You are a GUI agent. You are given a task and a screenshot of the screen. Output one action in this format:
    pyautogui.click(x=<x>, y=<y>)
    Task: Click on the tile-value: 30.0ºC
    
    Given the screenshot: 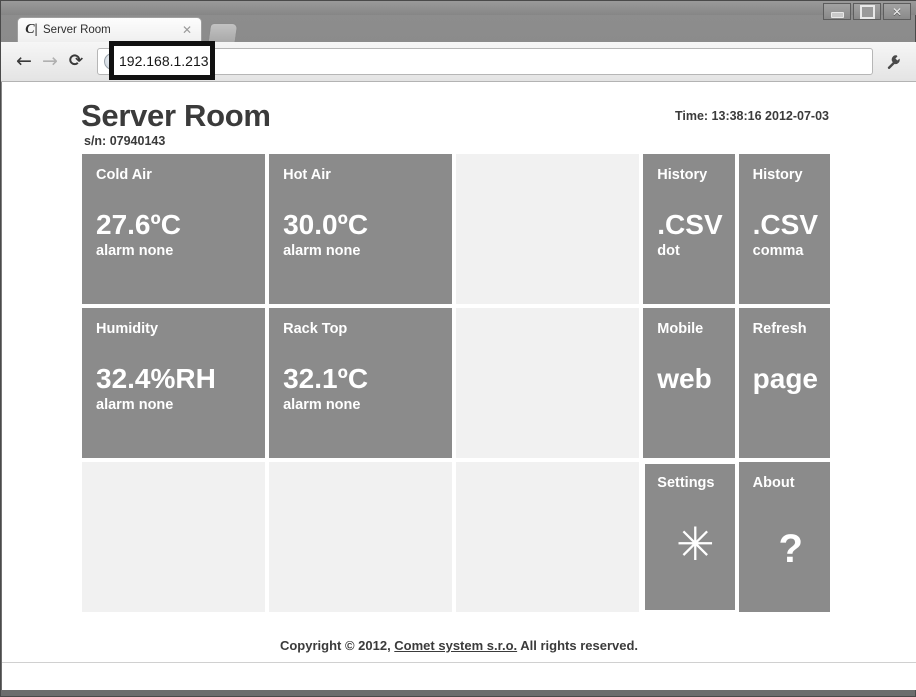 What is the action you would take?
    pyautogui.click(x=326, y=224)
    